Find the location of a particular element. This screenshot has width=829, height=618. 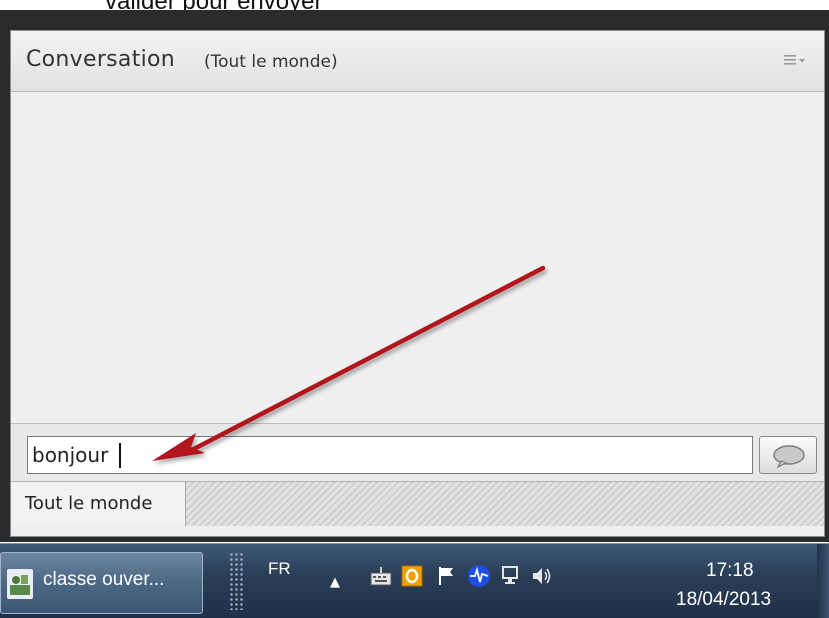

show-desktop-button is located at coordinates (823, 581).